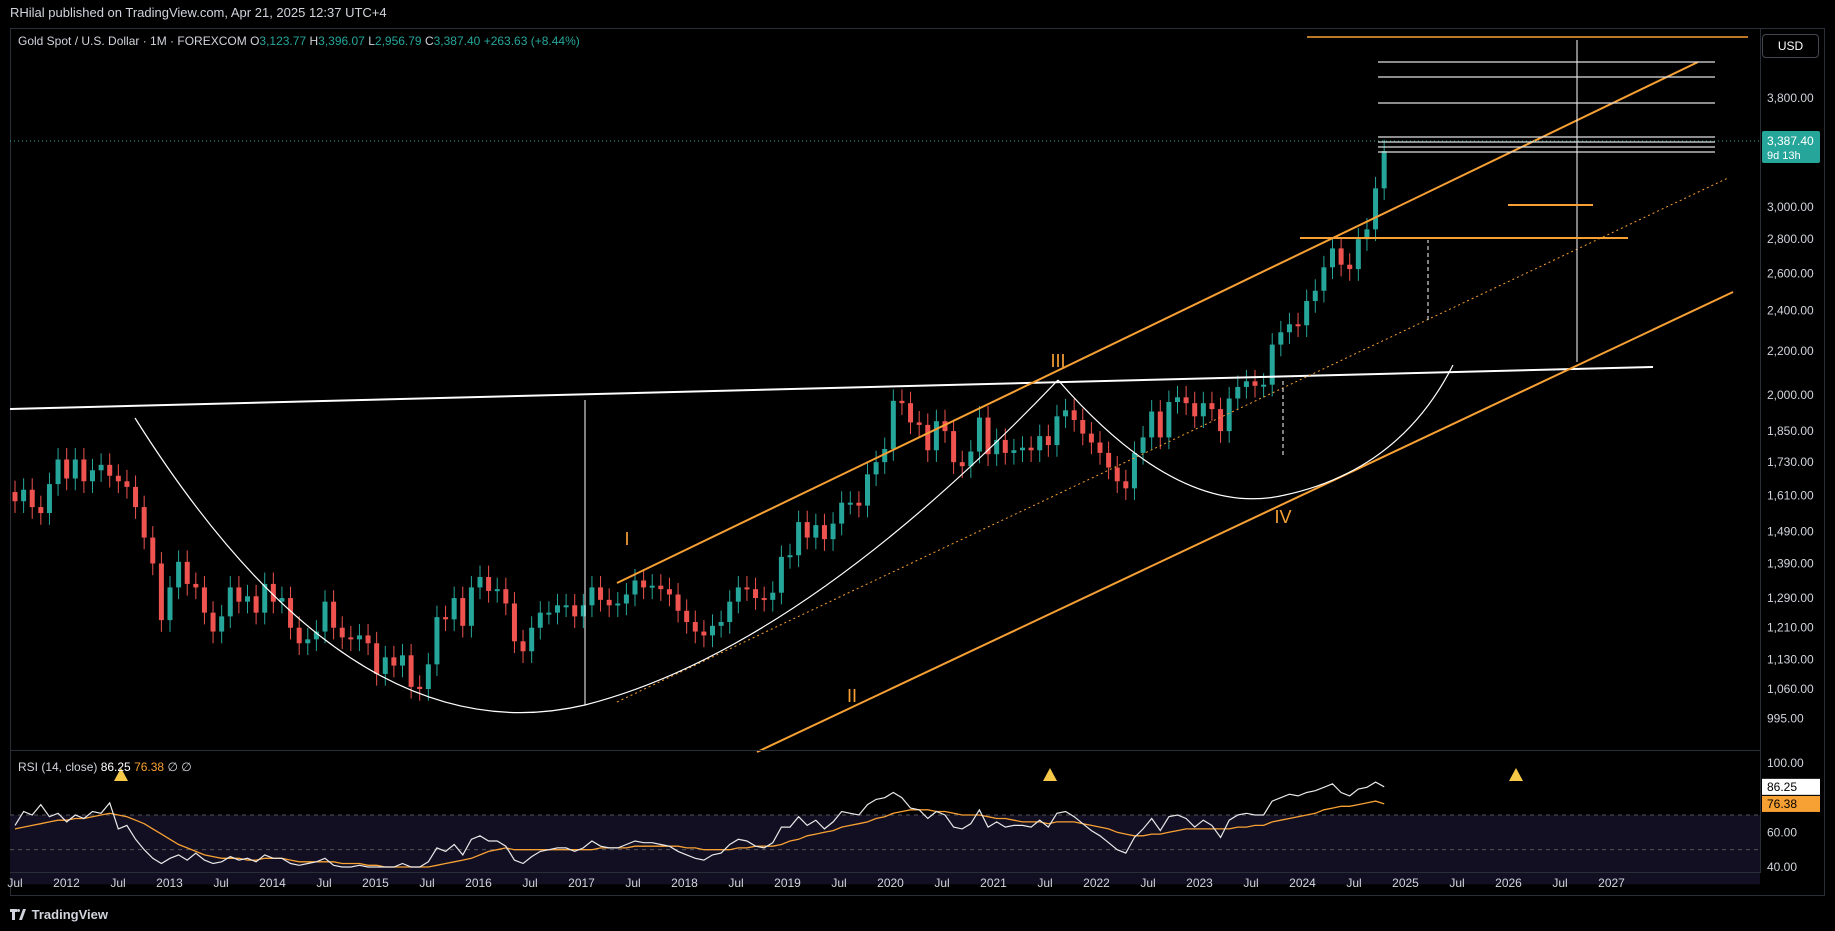  Describe the element at coordinates (1790, 274) in the screenshot. I see `price-tick-label: 2,600.00` at that location.